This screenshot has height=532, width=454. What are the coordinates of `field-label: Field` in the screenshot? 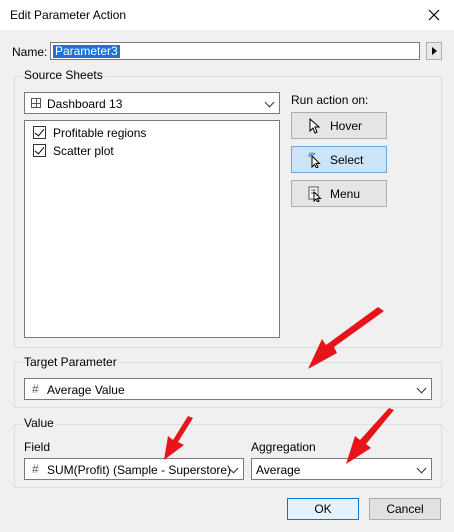 It's located at (37, 447).